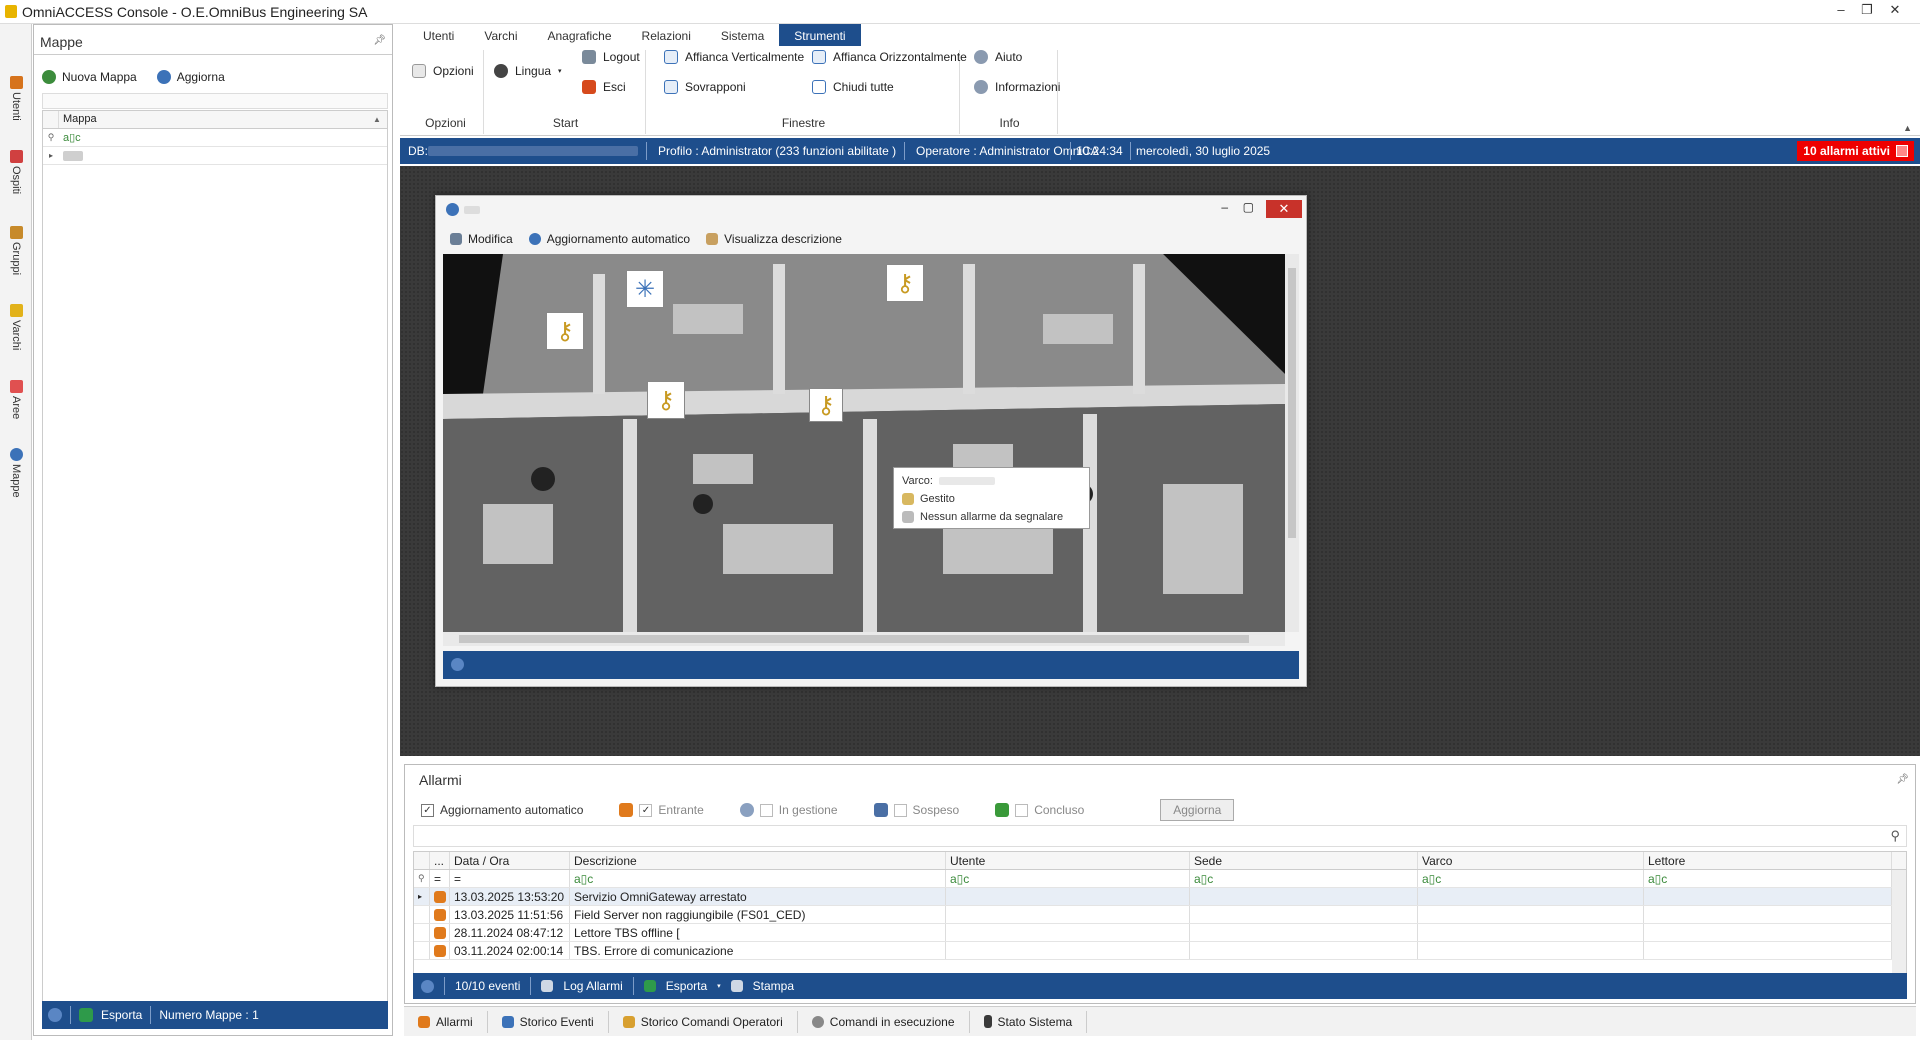  I want to click on column-description: Descrizione, so click(758, 860).